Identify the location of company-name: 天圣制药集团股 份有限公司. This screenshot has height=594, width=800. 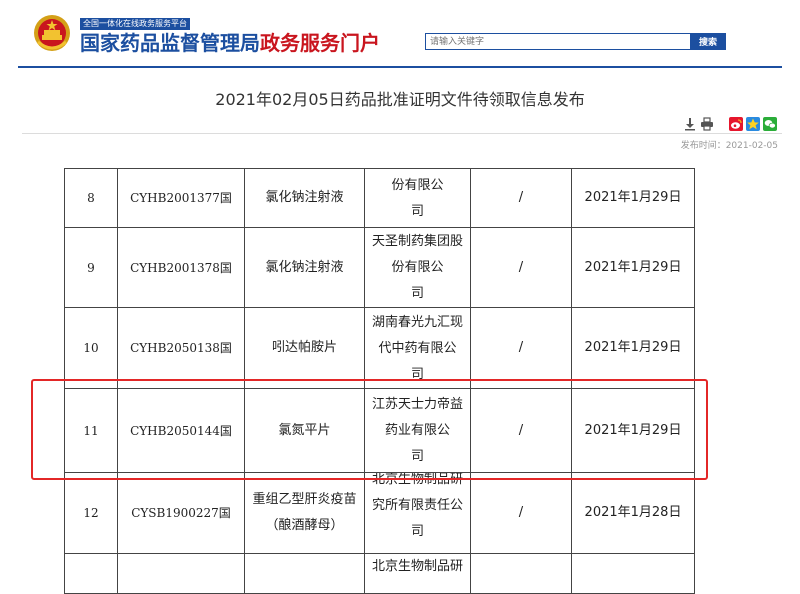
(417, 267).